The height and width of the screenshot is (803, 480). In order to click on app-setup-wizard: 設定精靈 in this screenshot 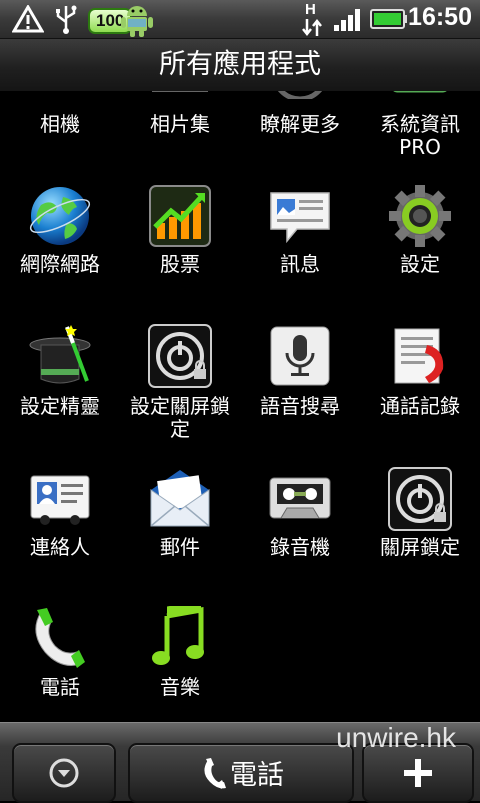, I will do `click(60, 383)`.